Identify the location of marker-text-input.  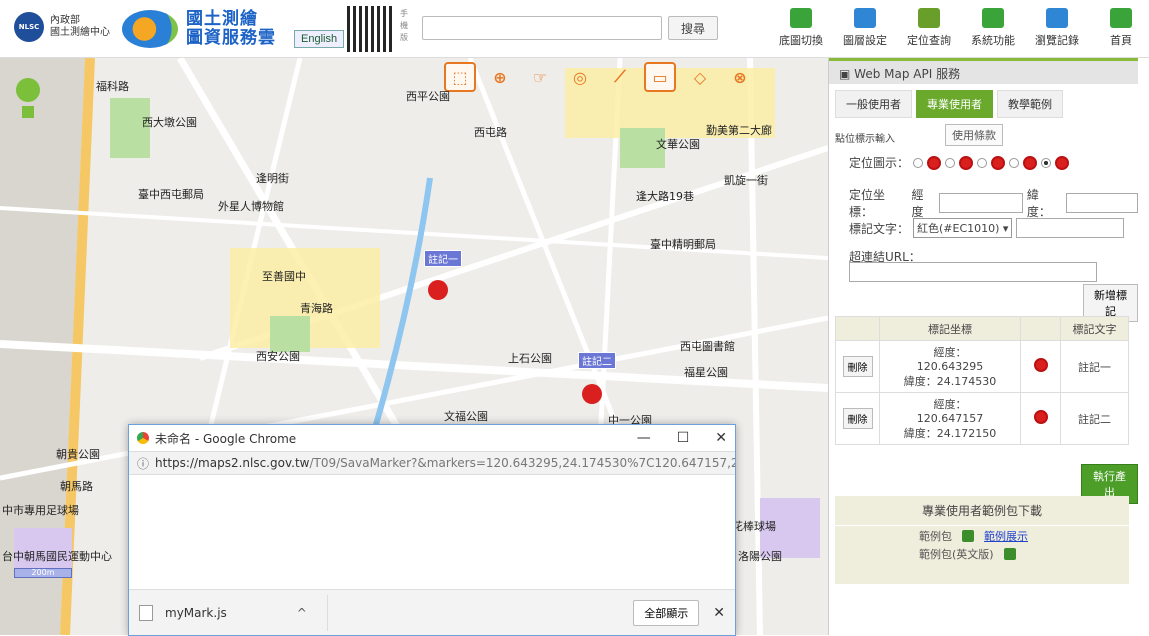
(1070, 228).